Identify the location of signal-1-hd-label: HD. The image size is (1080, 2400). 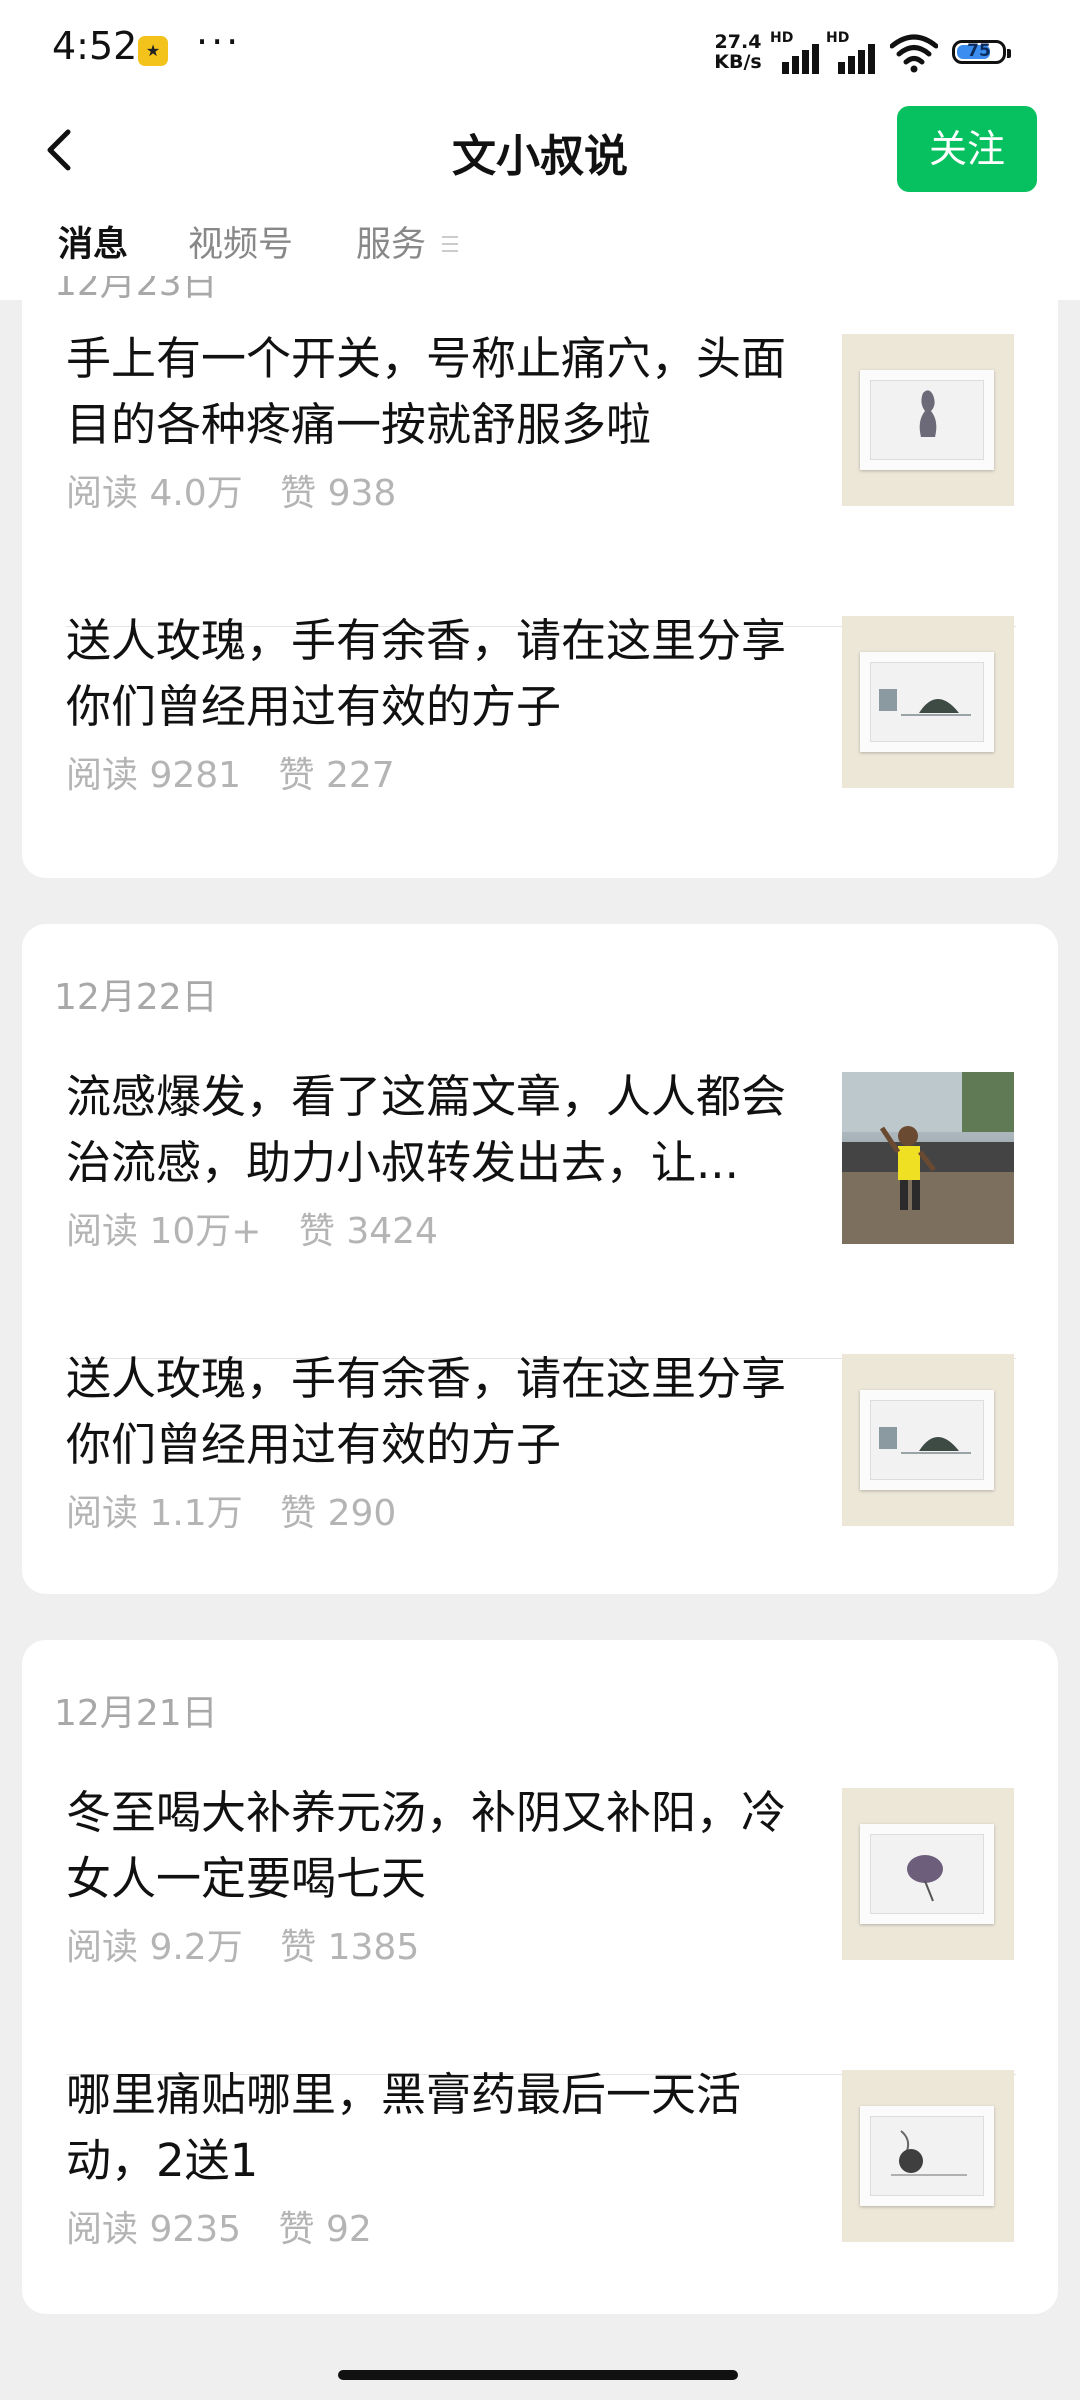
(782, 38).